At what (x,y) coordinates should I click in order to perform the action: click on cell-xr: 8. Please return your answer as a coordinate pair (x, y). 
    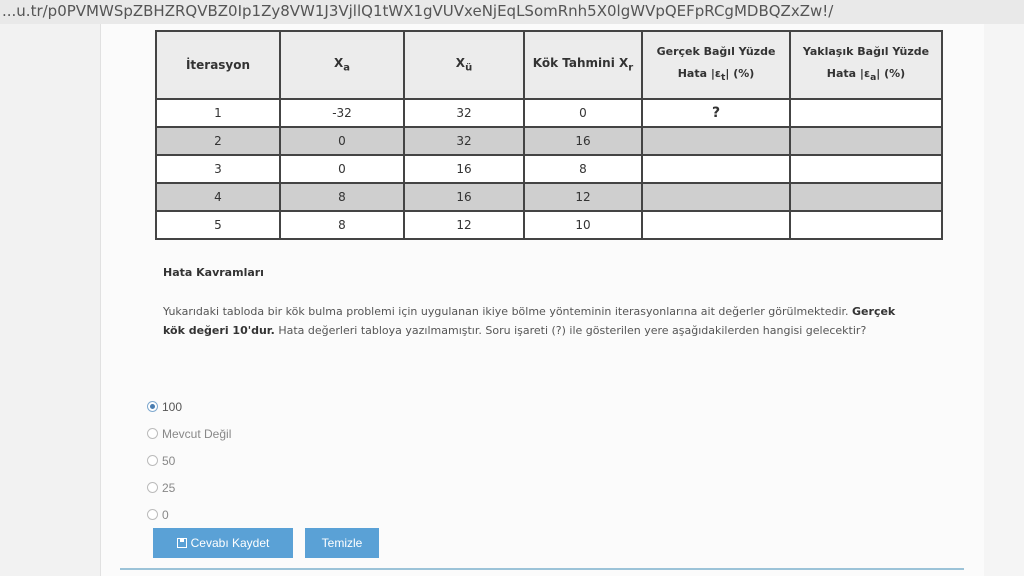
    Looking at the image, I should click on (583, 169).